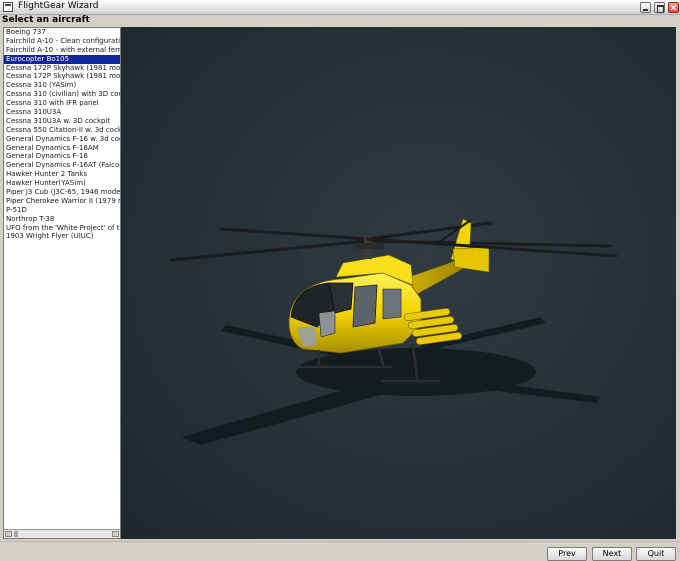 The width and height of the screenshot is (680, 561). I want to click on aircraft-list-item: Cessna 310U3A, so click(62, 112).